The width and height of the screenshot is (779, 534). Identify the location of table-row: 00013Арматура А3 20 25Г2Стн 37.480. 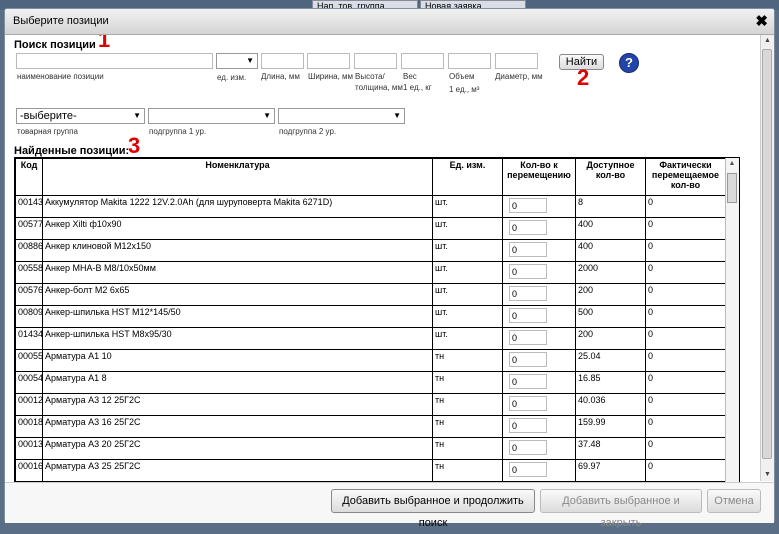
(370, 448).